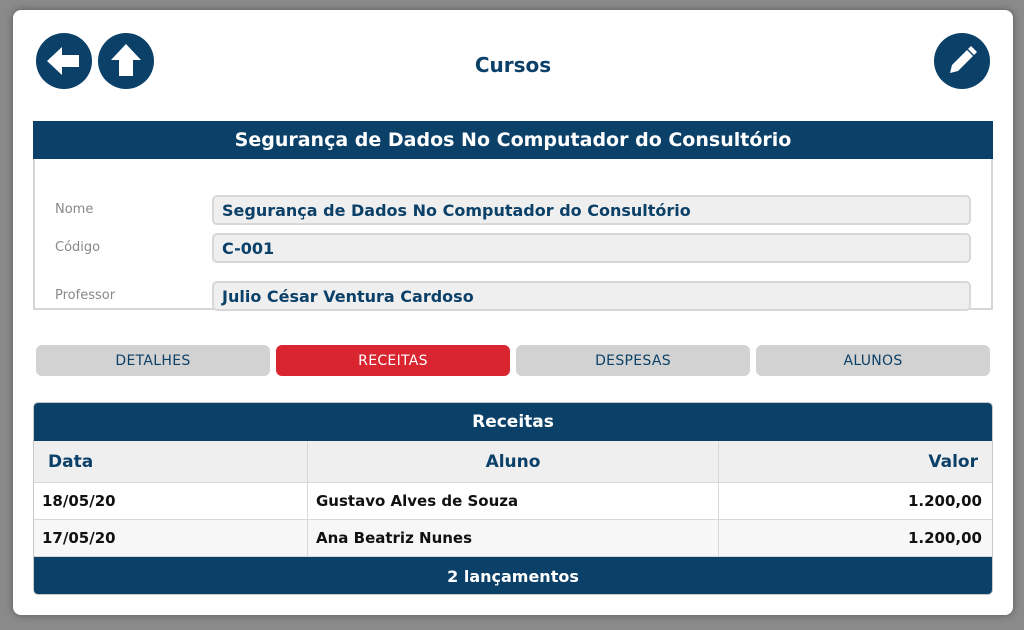 The width and height of the screenshot is (1024, 630). I want to click on professor-label: Professor, so click(85, 295).